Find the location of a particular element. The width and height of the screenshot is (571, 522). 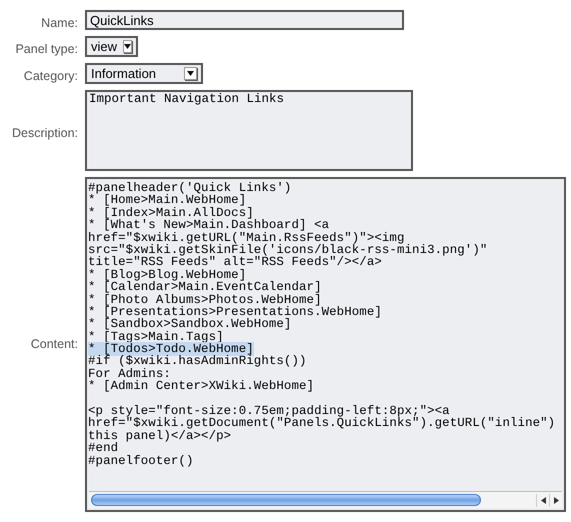

code-line: * [Photo Albums>Photos.WebHome] is located at coordinates (205, 299).